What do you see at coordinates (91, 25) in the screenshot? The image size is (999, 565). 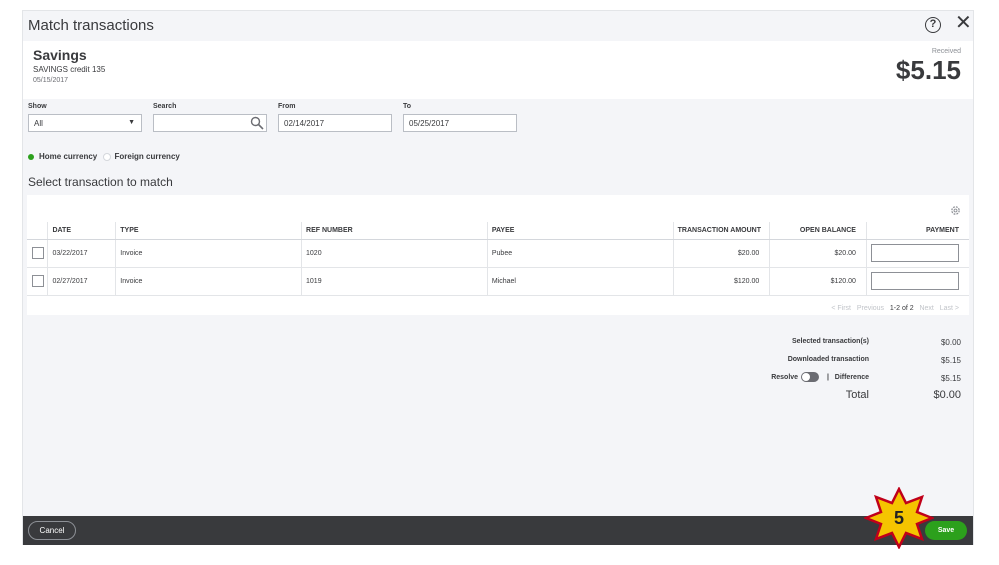 I see `dialog-title: Match transactions` at bounding box center [91, 25].